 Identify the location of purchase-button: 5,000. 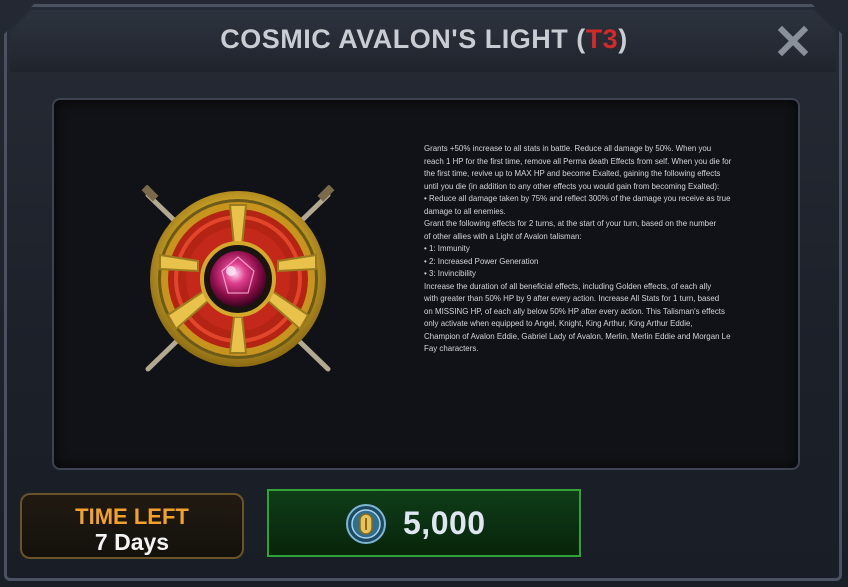
(424, 523).